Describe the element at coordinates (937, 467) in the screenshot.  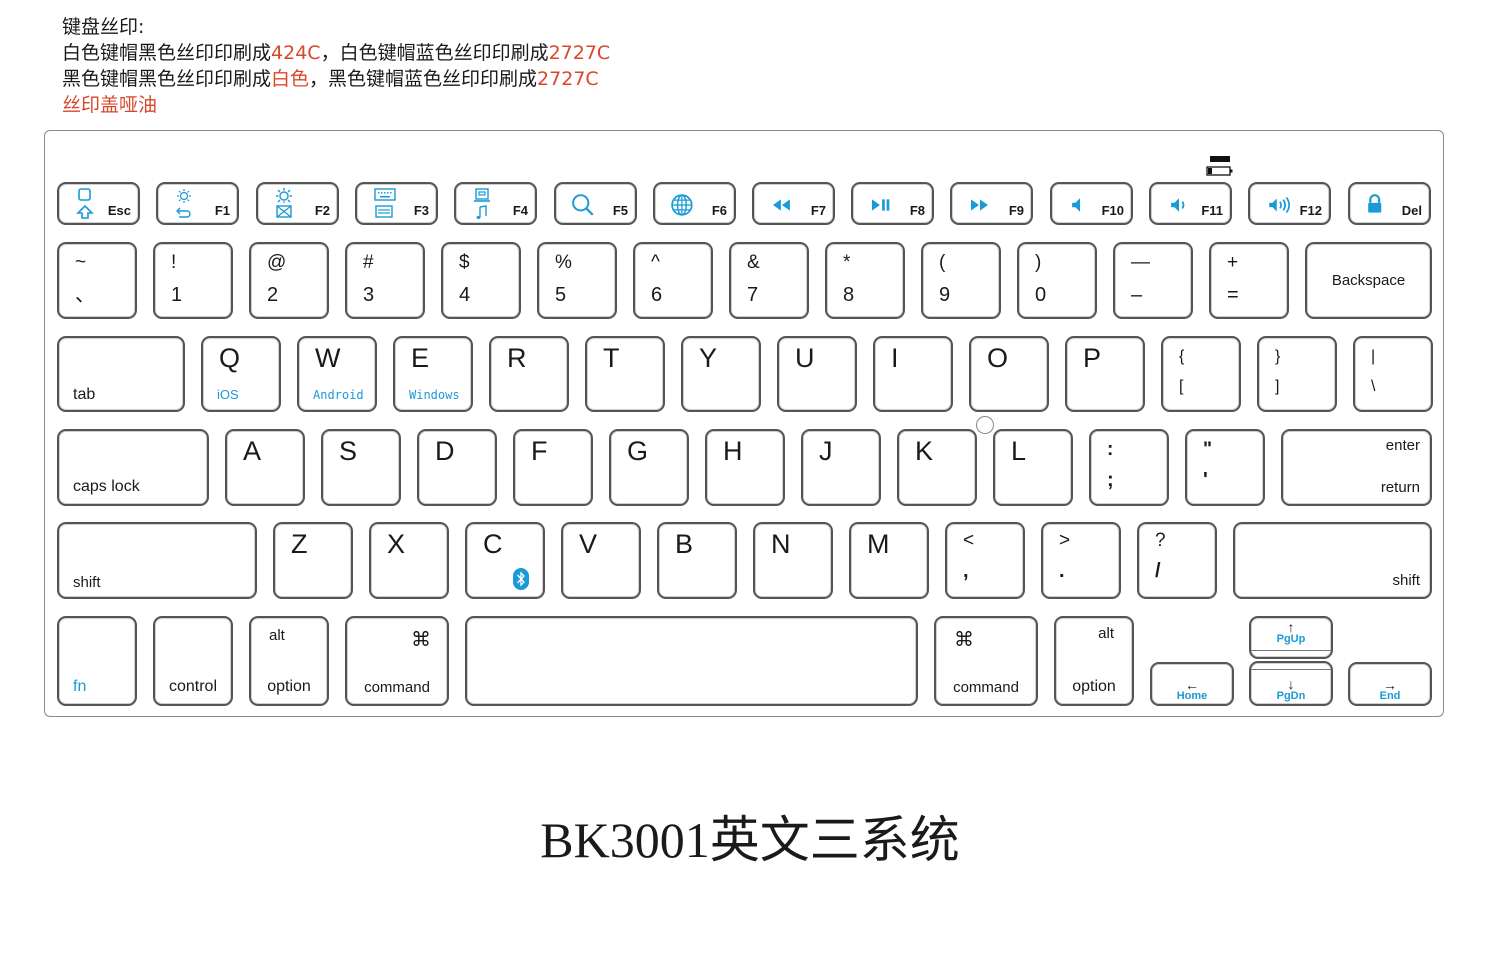
I see `key-k: K` at that location.